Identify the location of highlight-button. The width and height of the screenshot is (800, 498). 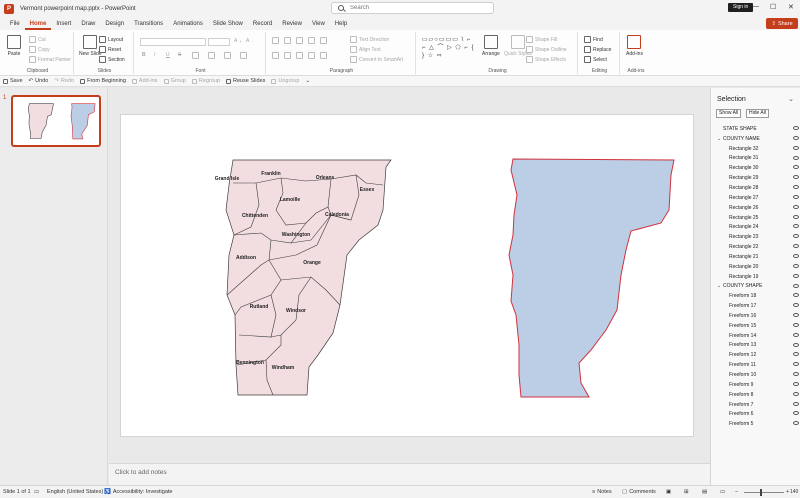
(227, 55).